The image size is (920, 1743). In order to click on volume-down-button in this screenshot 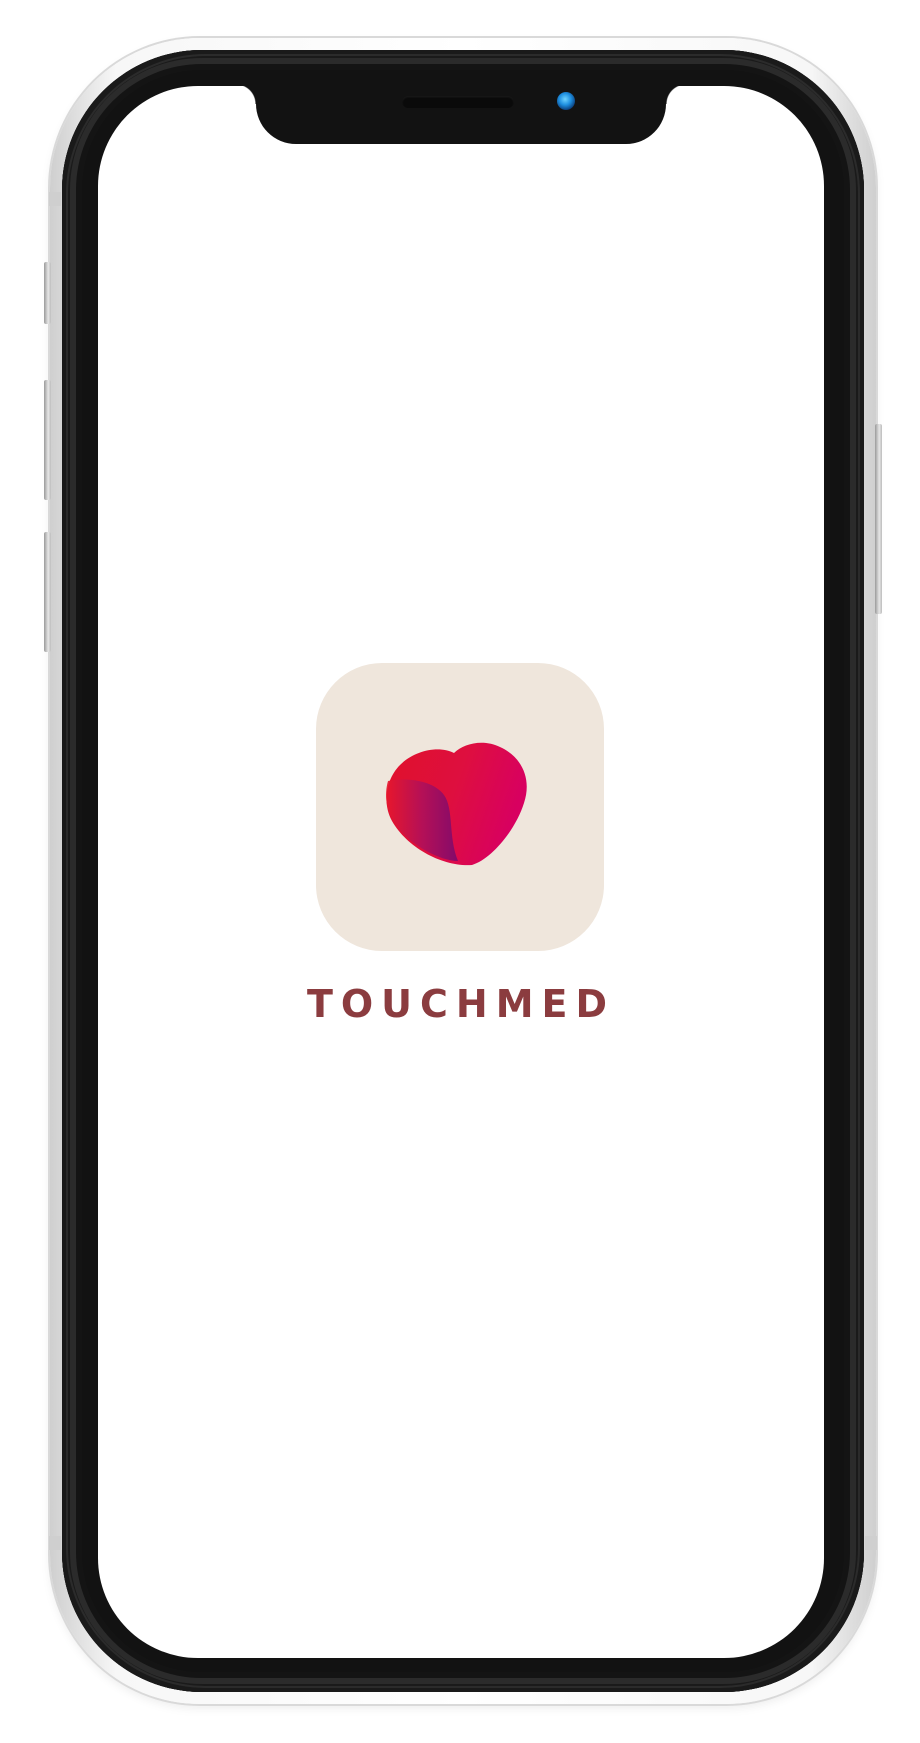, I will do `click(47, 592)`.